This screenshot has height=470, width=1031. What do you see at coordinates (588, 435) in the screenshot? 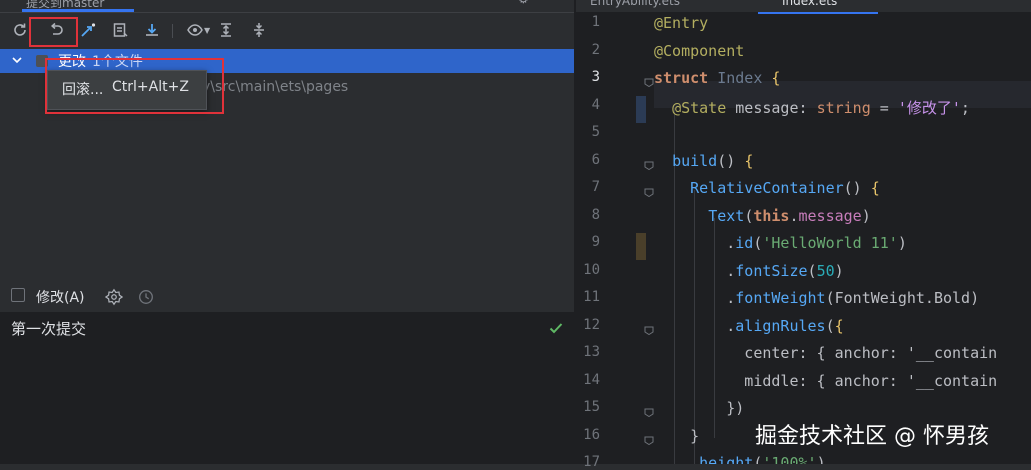
I see `line-number: 16` at bounding box center [588, 435].